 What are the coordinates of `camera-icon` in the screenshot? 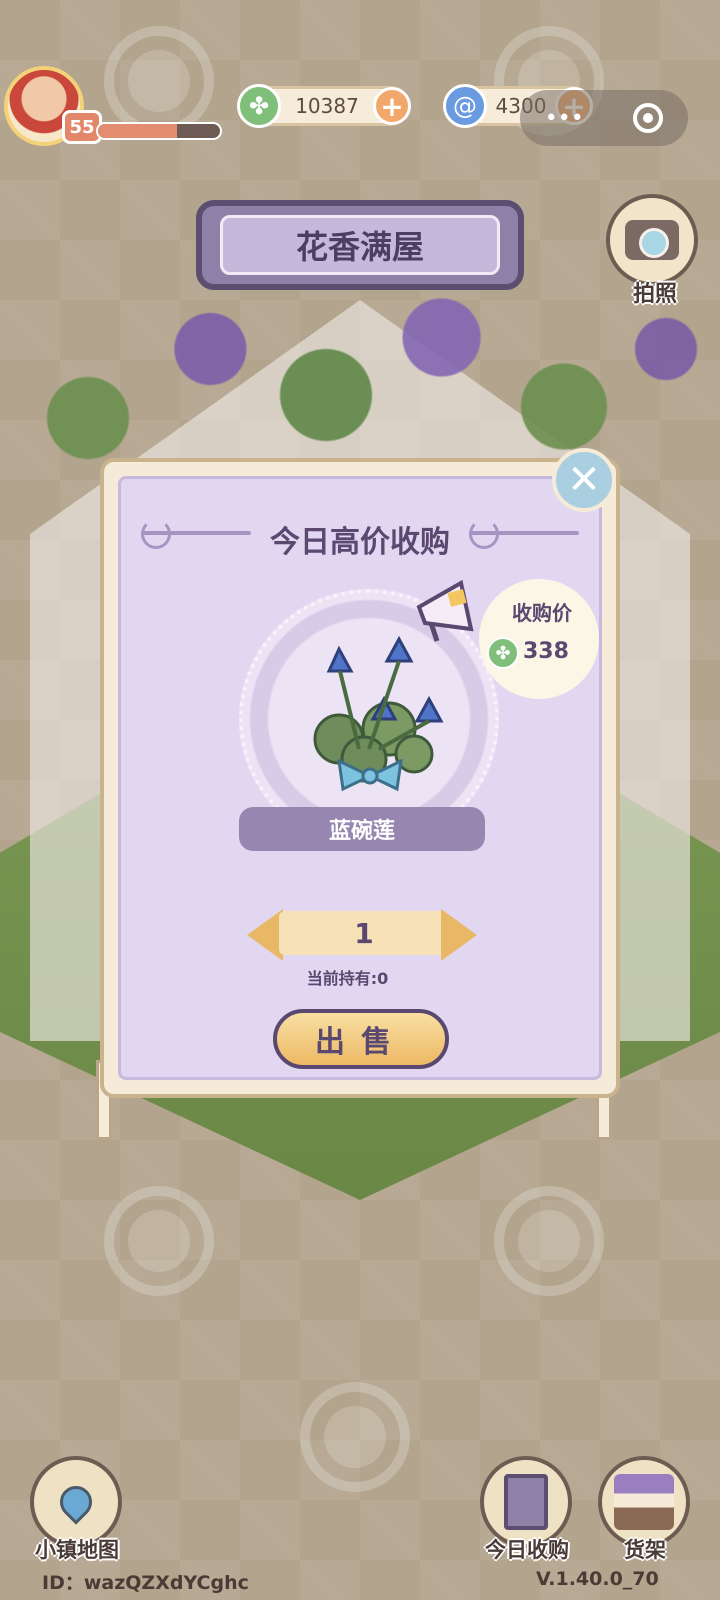 It's located at (652, 240).